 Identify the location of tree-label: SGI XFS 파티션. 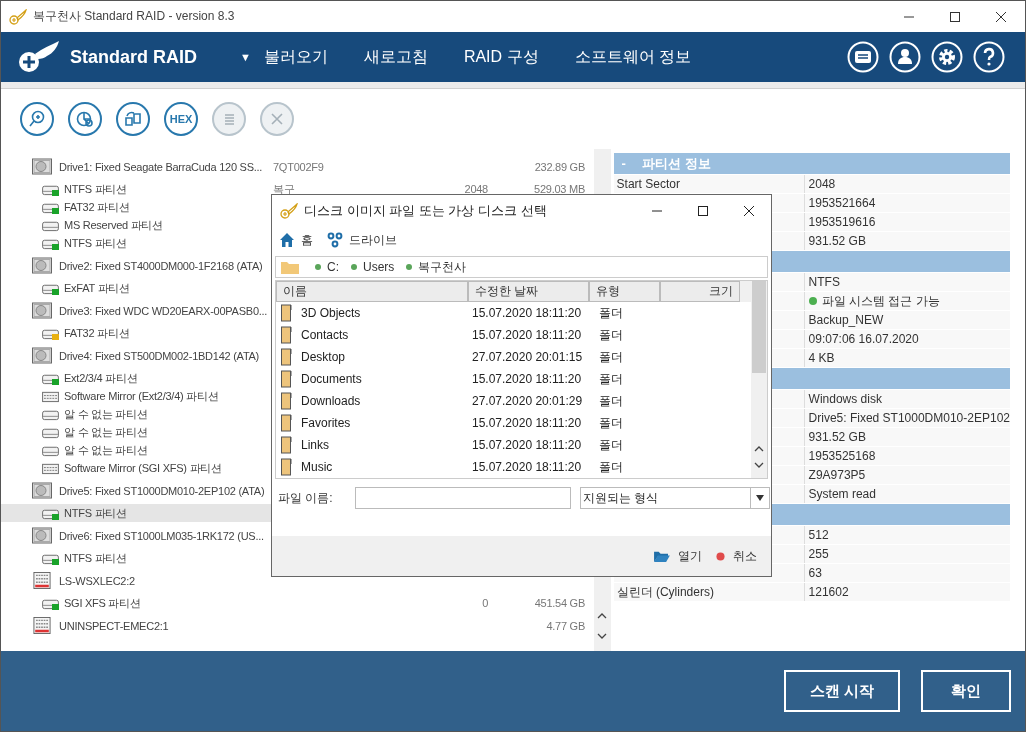
(102, 603).